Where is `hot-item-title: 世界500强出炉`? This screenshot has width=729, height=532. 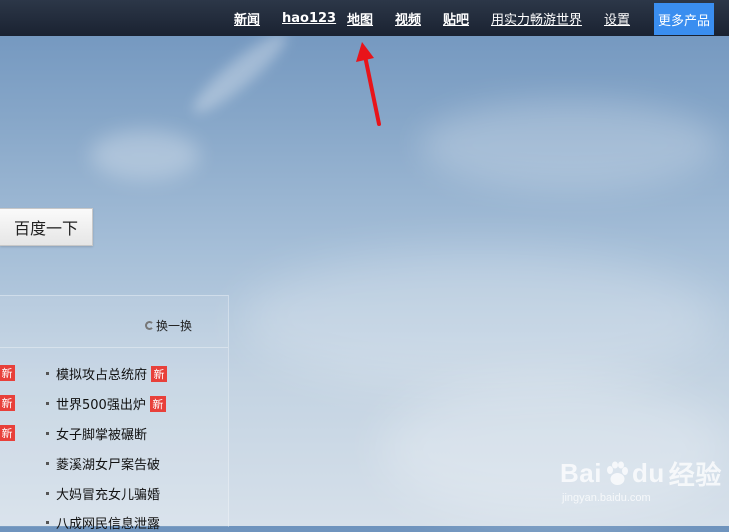
hot-item-title: 世界500强出炉 is located at coordinates (101, 403).